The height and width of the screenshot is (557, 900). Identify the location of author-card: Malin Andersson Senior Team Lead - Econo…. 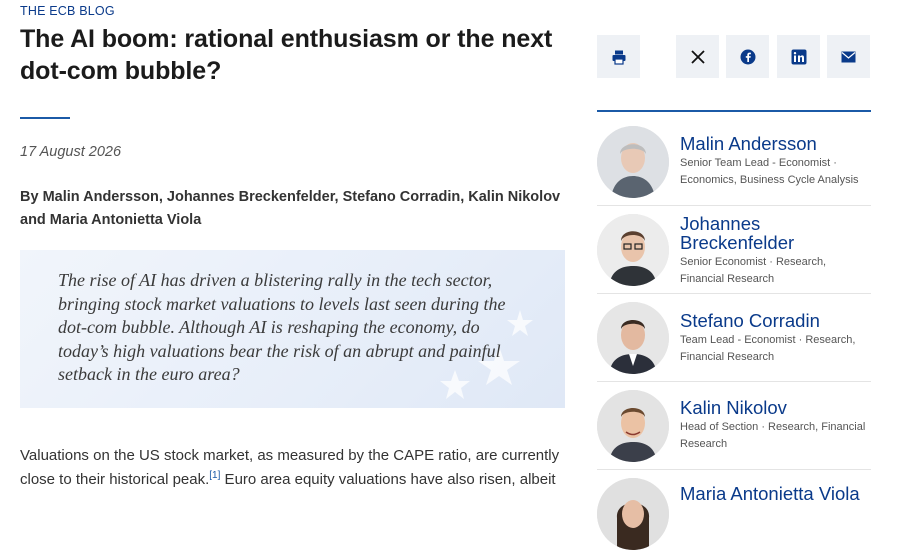
(734, 159).